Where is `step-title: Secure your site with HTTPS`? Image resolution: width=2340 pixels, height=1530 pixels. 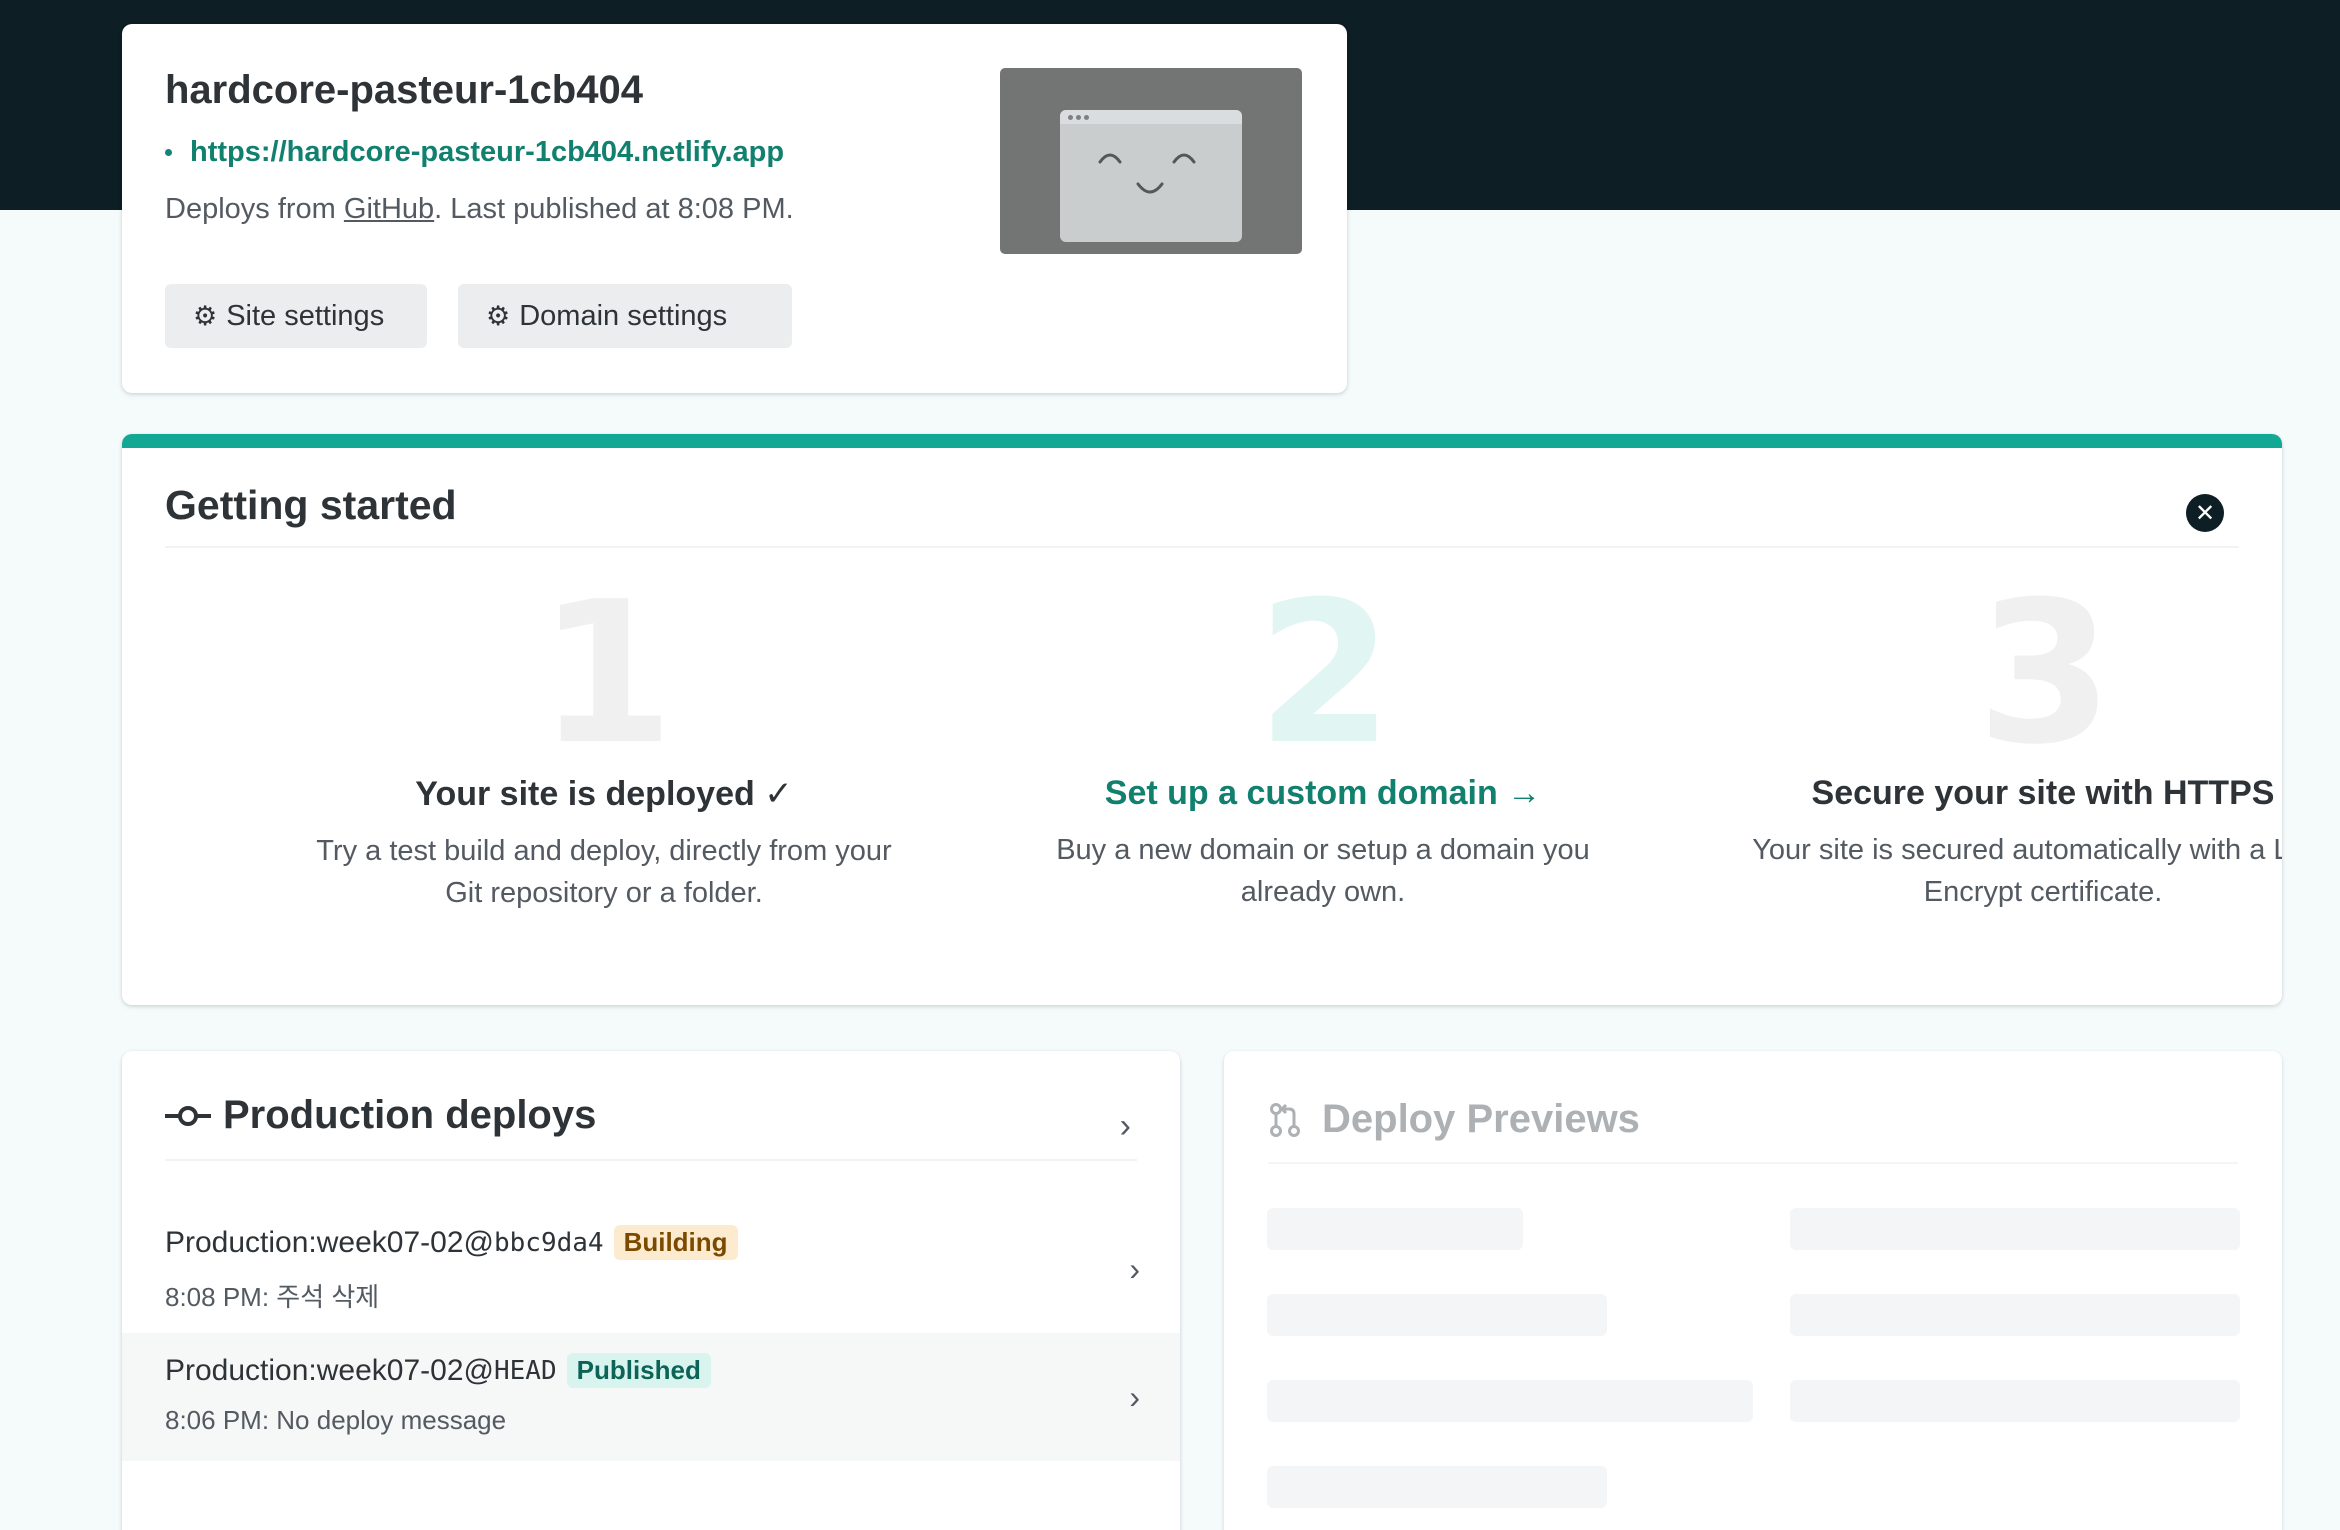 step-title: Secure your site with HTTPS is located at coordinates (2043, 793).